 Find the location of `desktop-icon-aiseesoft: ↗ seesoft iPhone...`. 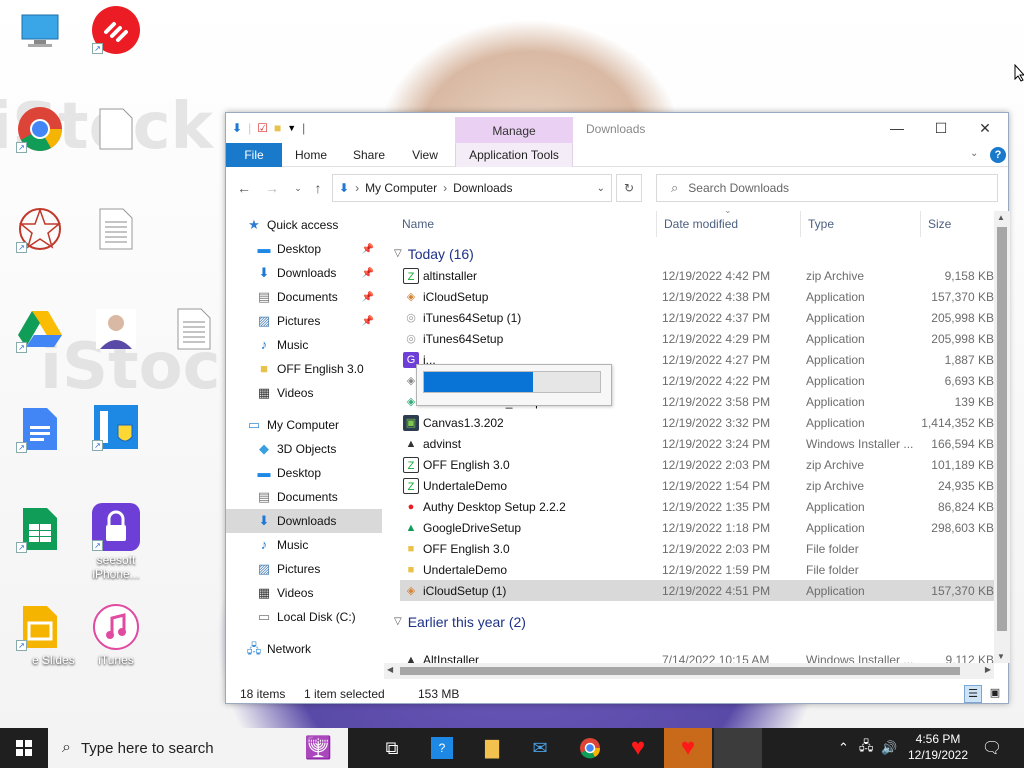

desktop-icon-aiseesoft: ↗ seesoft iPhone... is located at coordinates (116, 542).